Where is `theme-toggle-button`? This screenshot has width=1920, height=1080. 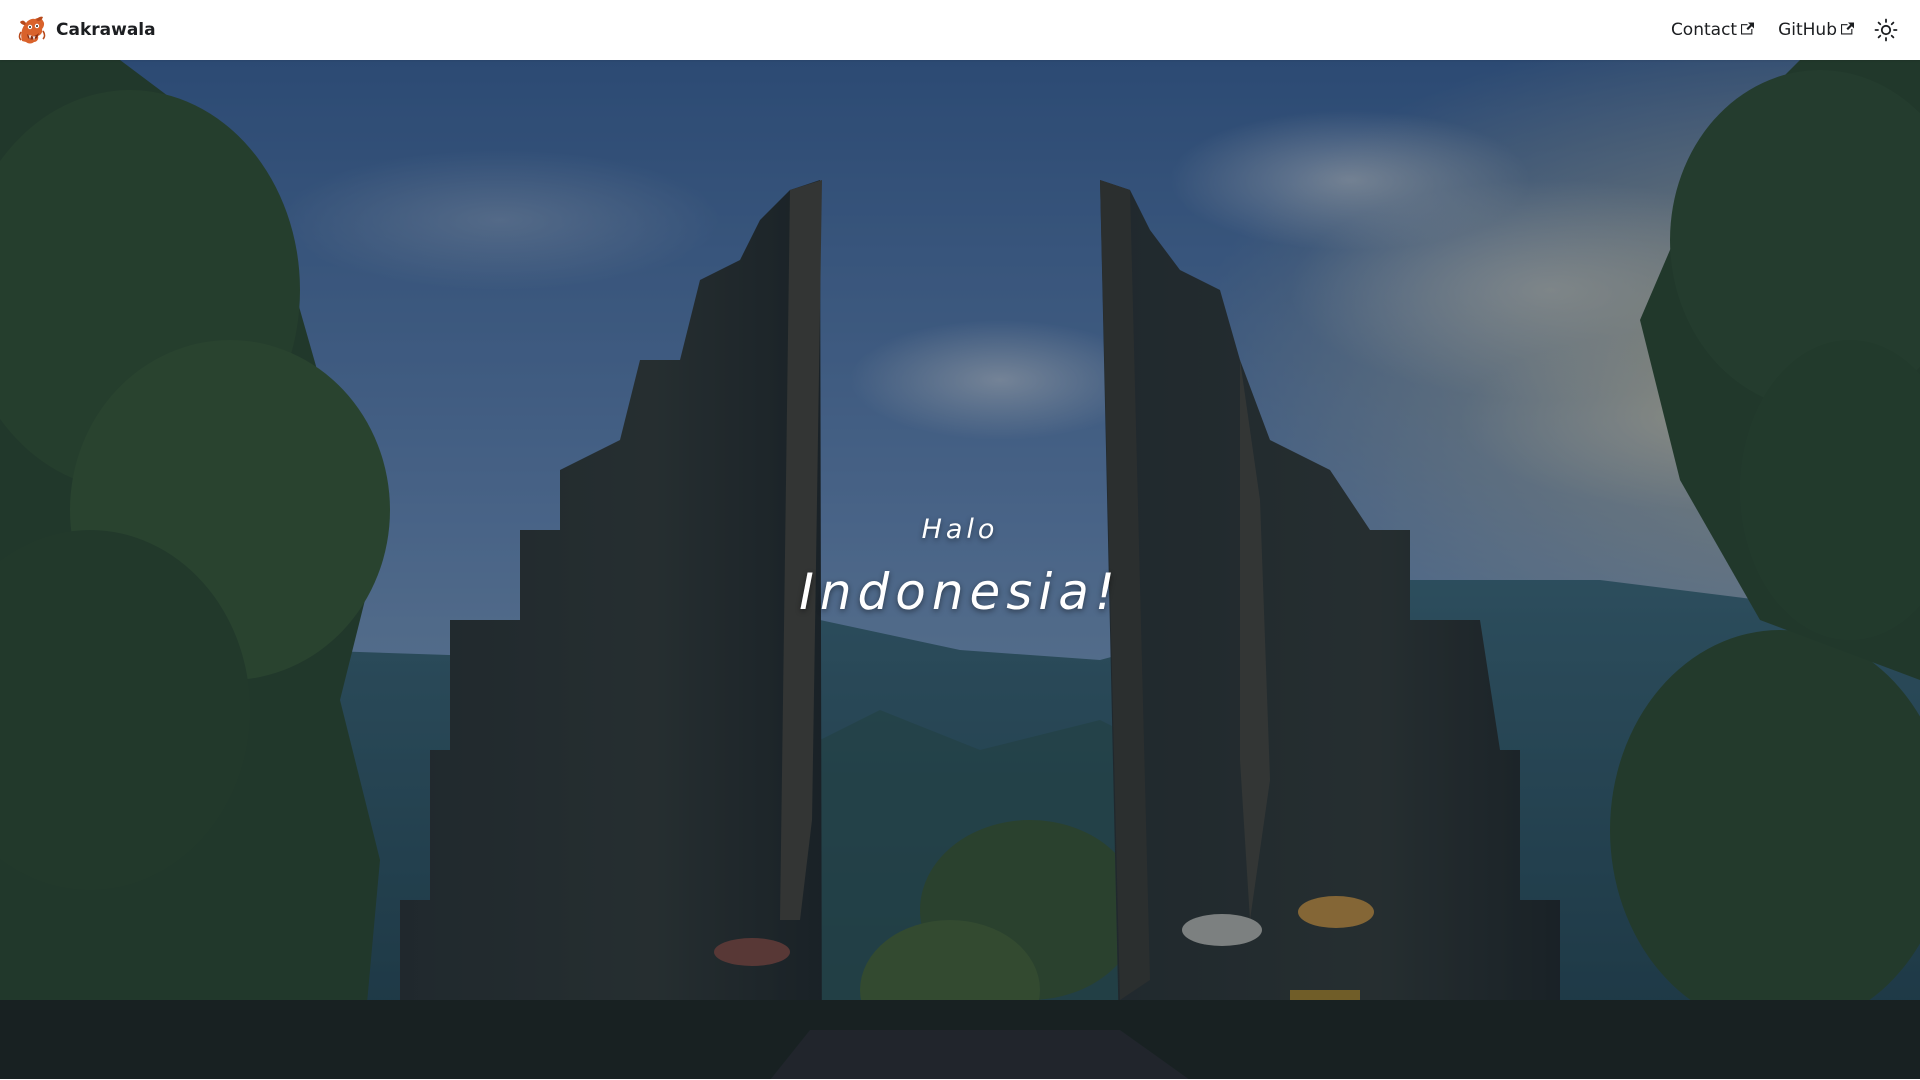 theme-toggle-button is located at coordinates (1886, 30).